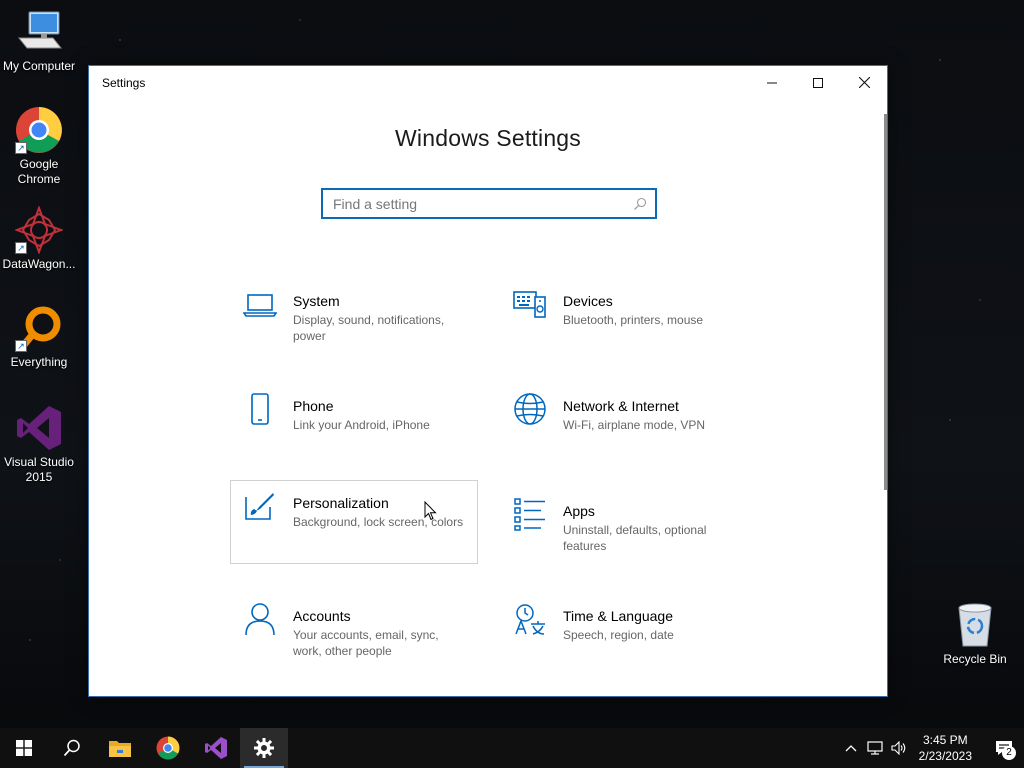 The width and height of the screenshot is (1024, 768). I want to click on desktop-icon-recycle-bin: Recycle Bin, so click(975, 633).